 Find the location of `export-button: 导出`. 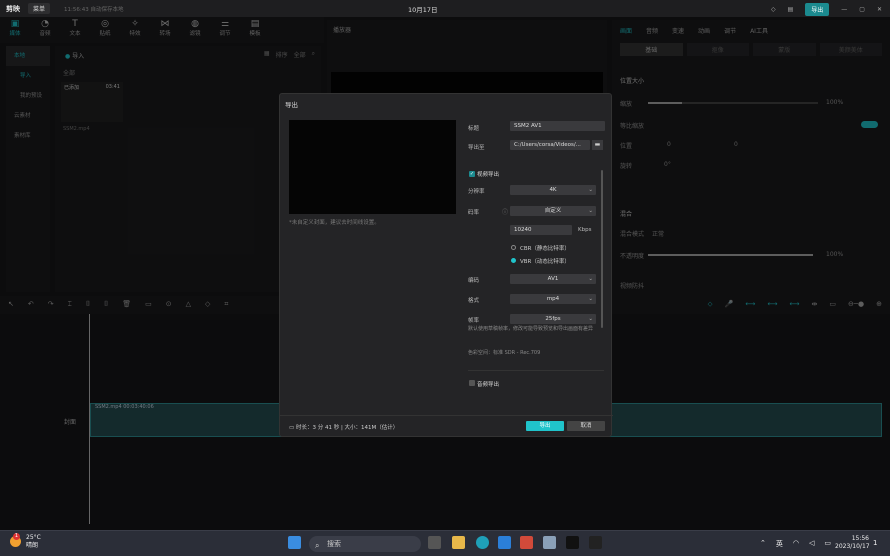

export-button: 导出 is located at coordinates (545, 426).